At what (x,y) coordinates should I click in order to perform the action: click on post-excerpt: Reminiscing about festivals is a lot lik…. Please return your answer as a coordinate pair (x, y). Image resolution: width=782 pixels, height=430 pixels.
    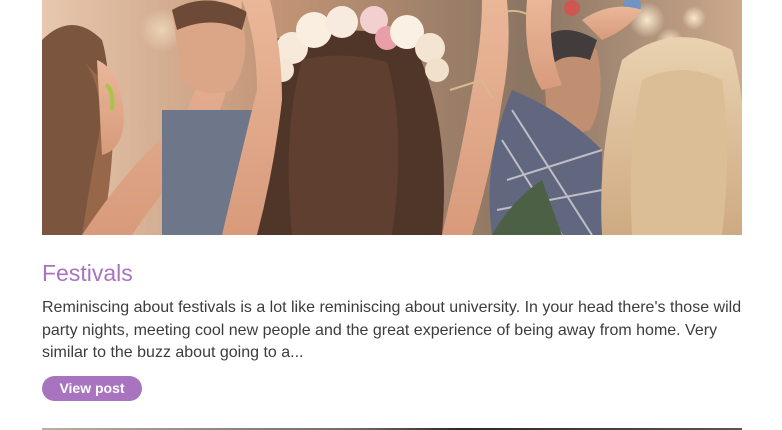
    Looking at the image, I should click on (392, 330).